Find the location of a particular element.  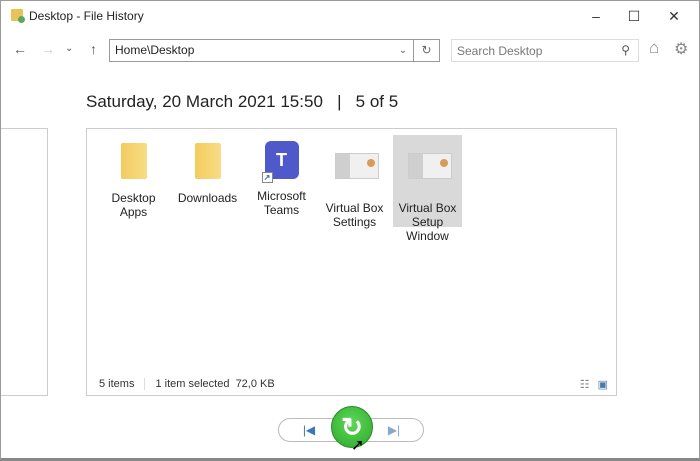

item-label: Virtual Box Setup Window is located at coordinates (427, 222).